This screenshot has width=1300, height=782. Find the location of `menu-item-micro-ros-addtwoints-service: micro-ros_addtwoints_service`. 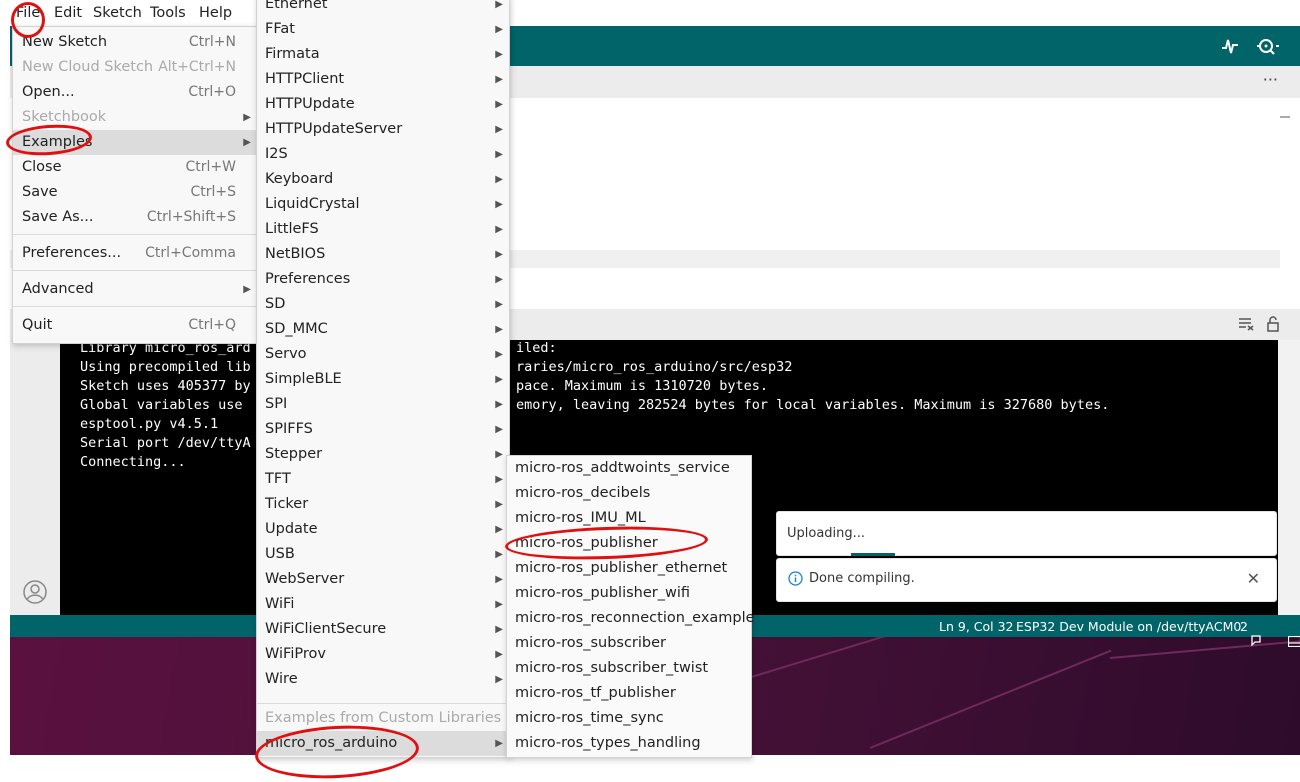

menu-item-micro-ros-addtwoints-service: micro-ros_addtwoints_service is located at coordinates (629, 468).